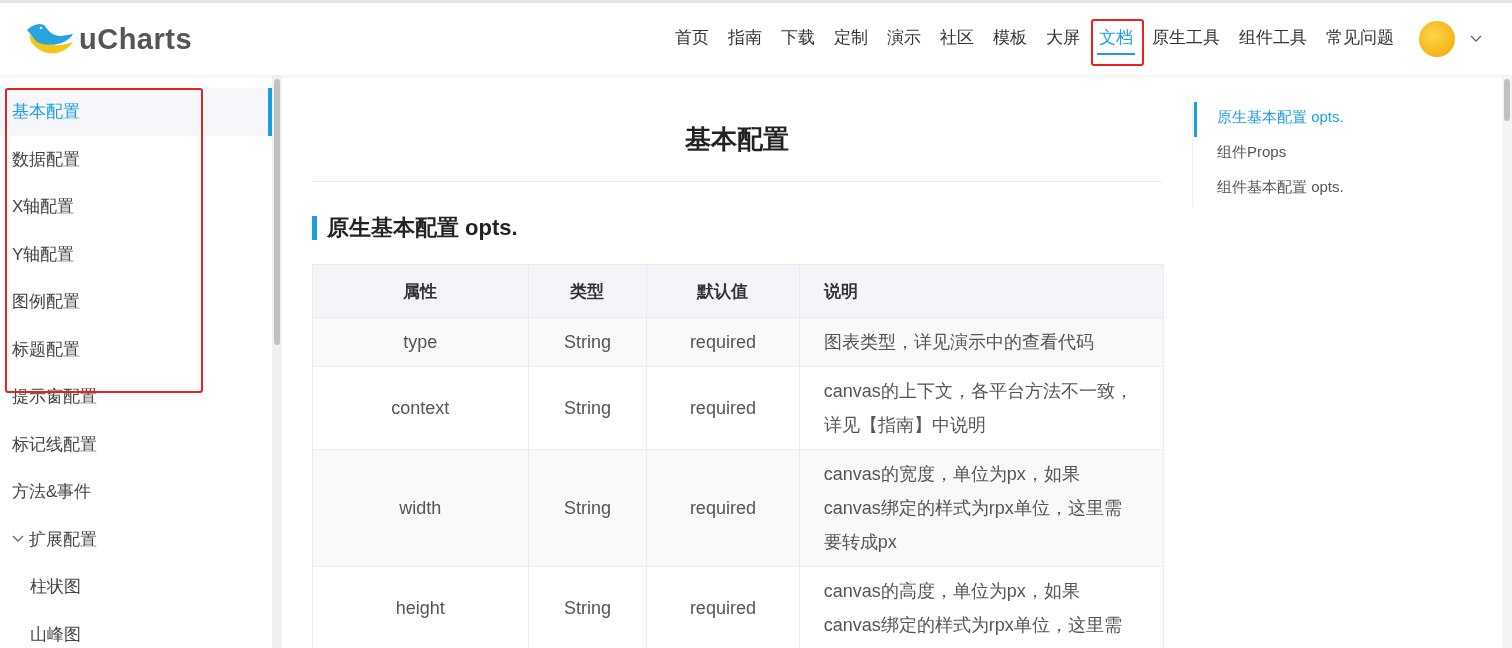 This screenshot has width=1512, height=648. Describe the element at coordinates (136, 39) in the screenshot. I see `logo-text: uCharts` at that location.